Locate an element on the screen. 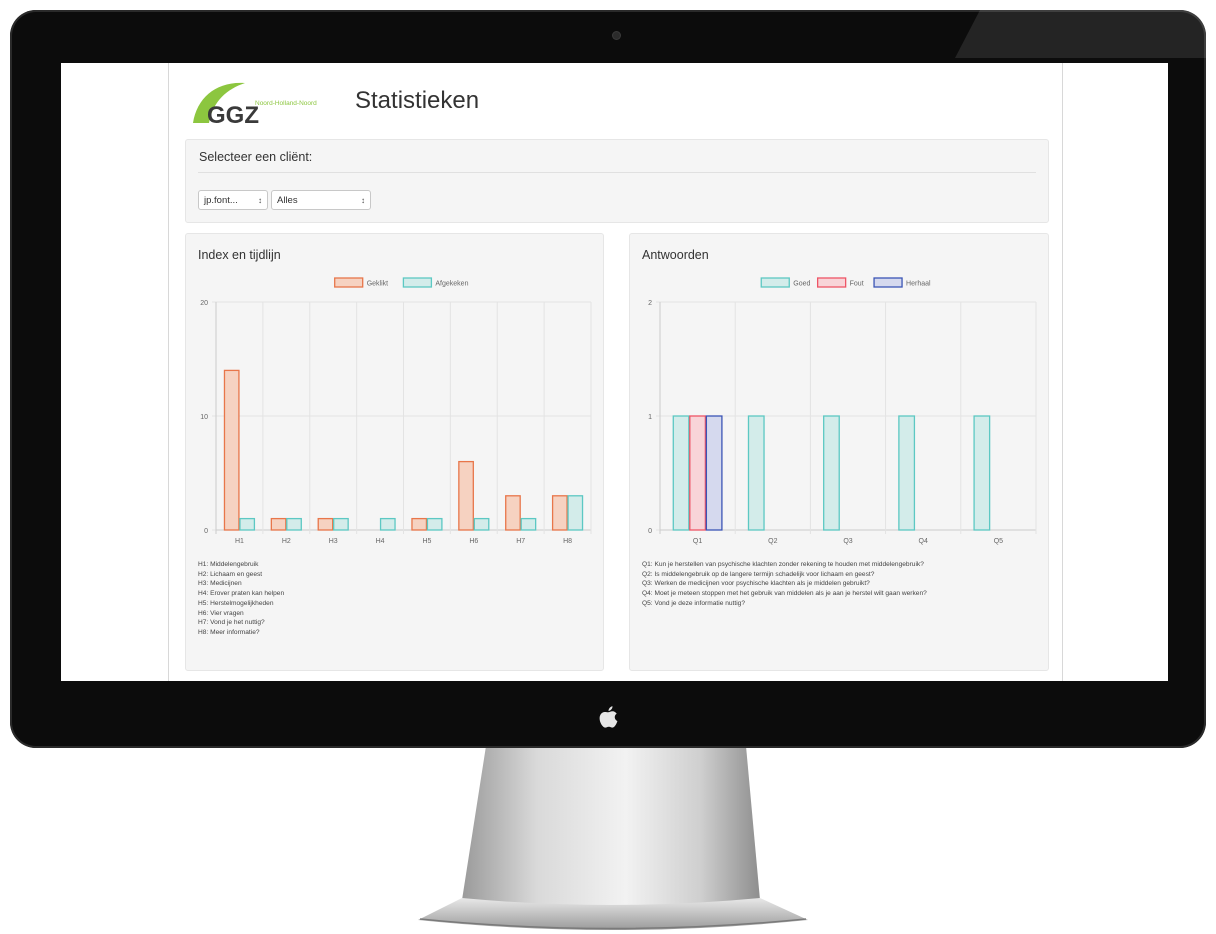  filter-dropdown: Alles ↕ is located at coordinates (321, 200).